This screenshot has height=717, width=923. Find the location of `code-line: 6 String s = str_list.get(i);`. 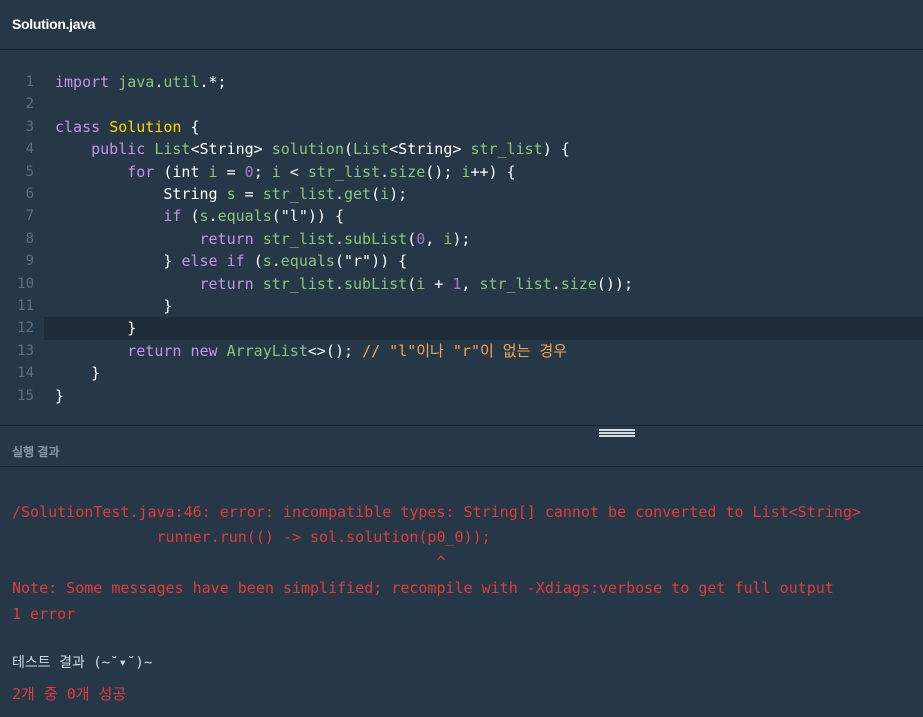

code-line: 6 String s = str_list.get(i); is located at coordinates (461, 194).